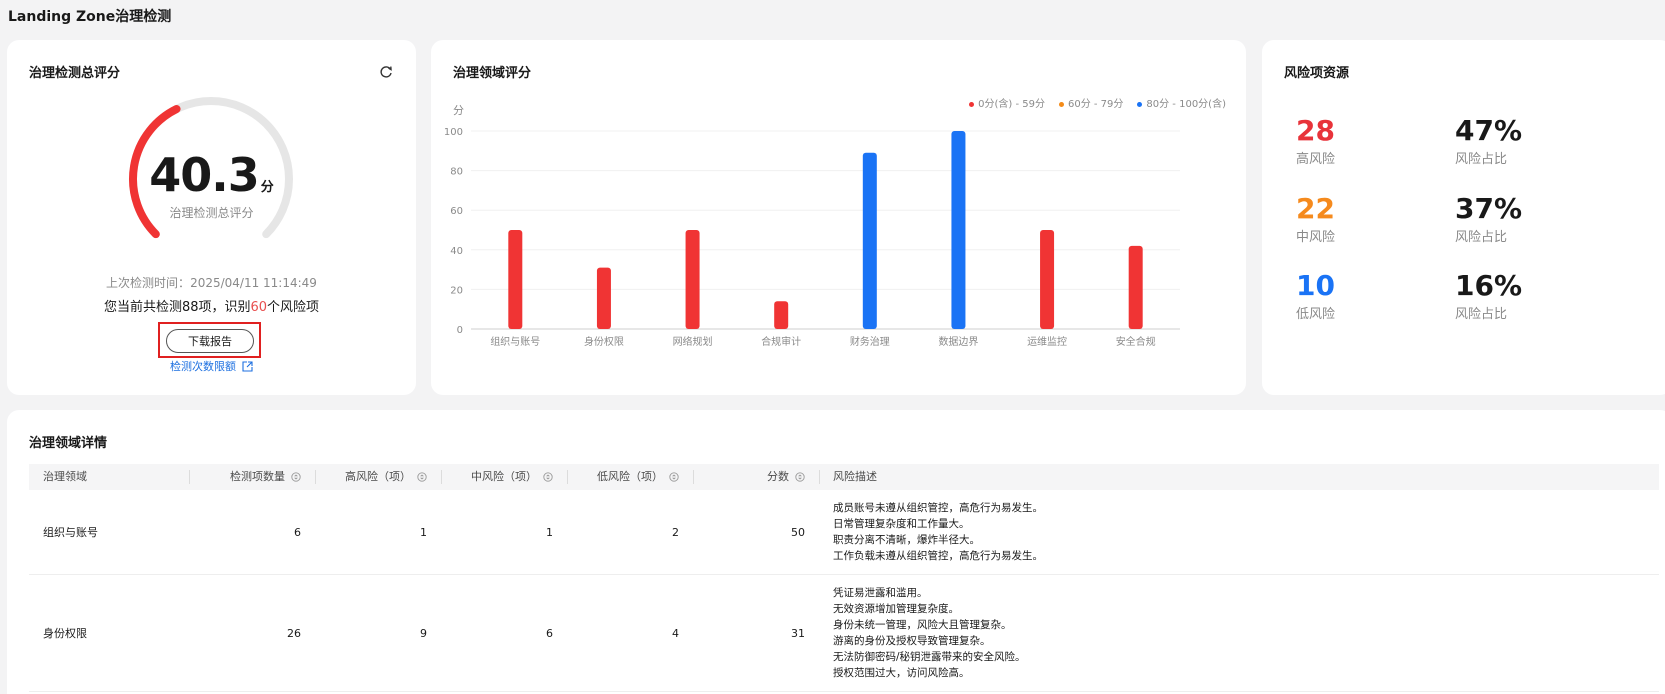 The width and height of the screenshot is (1665, 694). I want to click on mid-risk-count: 22, so click(1315, 208).